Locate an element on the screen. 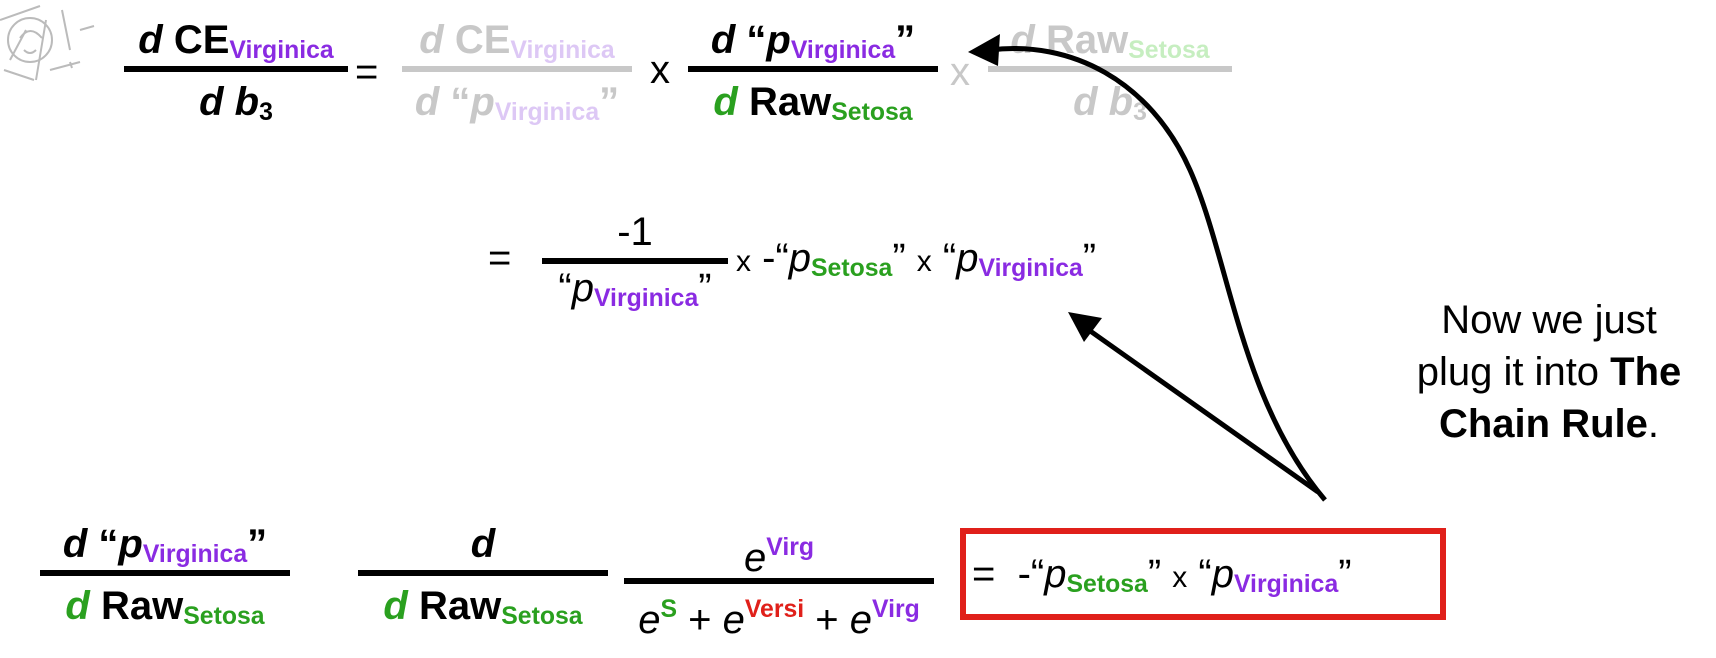 Image resolution: width=1716 pixels, height=658 pixels. curved-arrowhead-icon is located at coordinates (984, 50).